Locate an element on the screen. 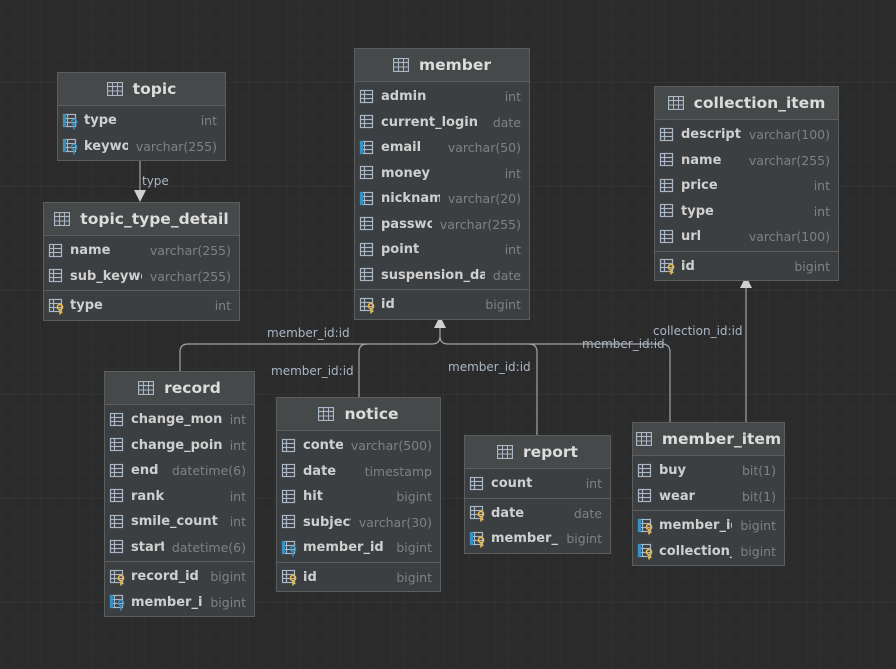 The width and height of the screenshot is (896, 669). columns-section: type int keyword varchar(255) is located at coordinates (141, 133).